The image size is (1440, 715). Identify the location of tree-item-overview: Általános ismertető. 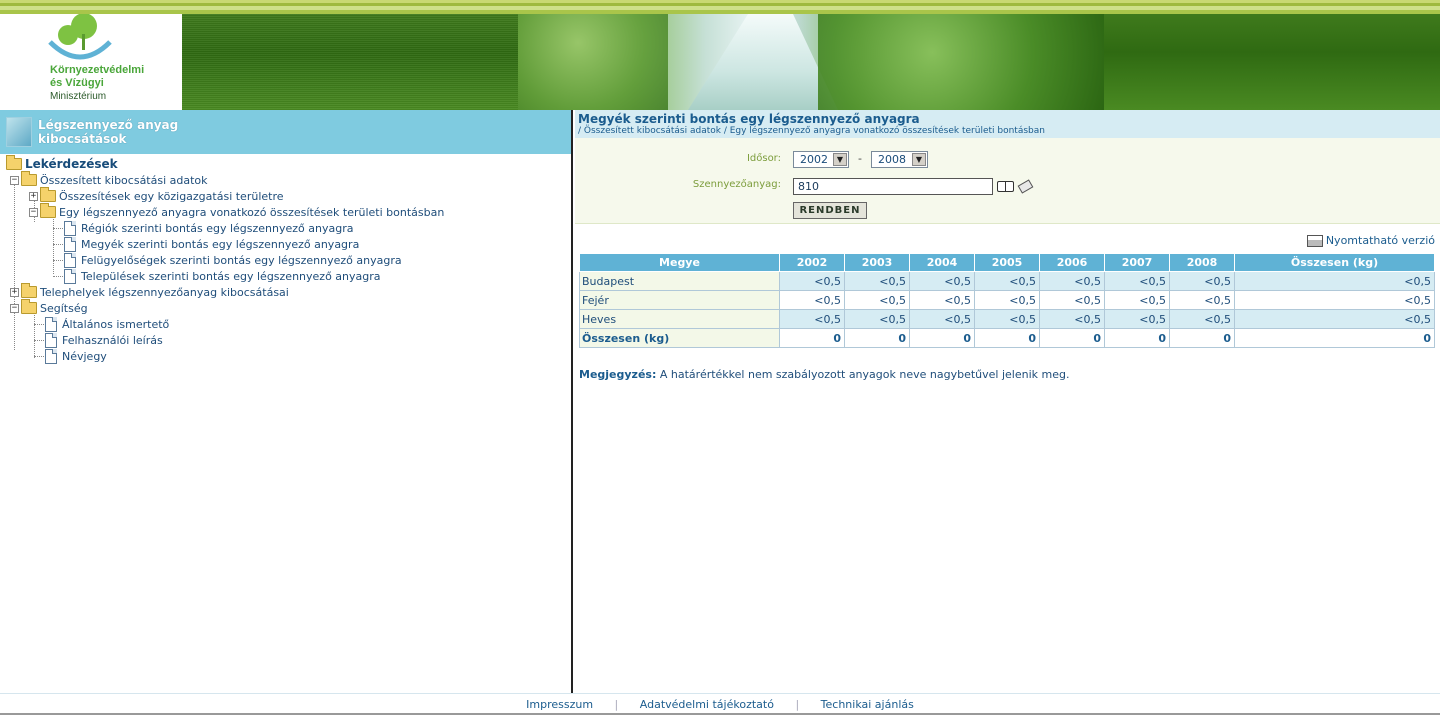
(107, 324).